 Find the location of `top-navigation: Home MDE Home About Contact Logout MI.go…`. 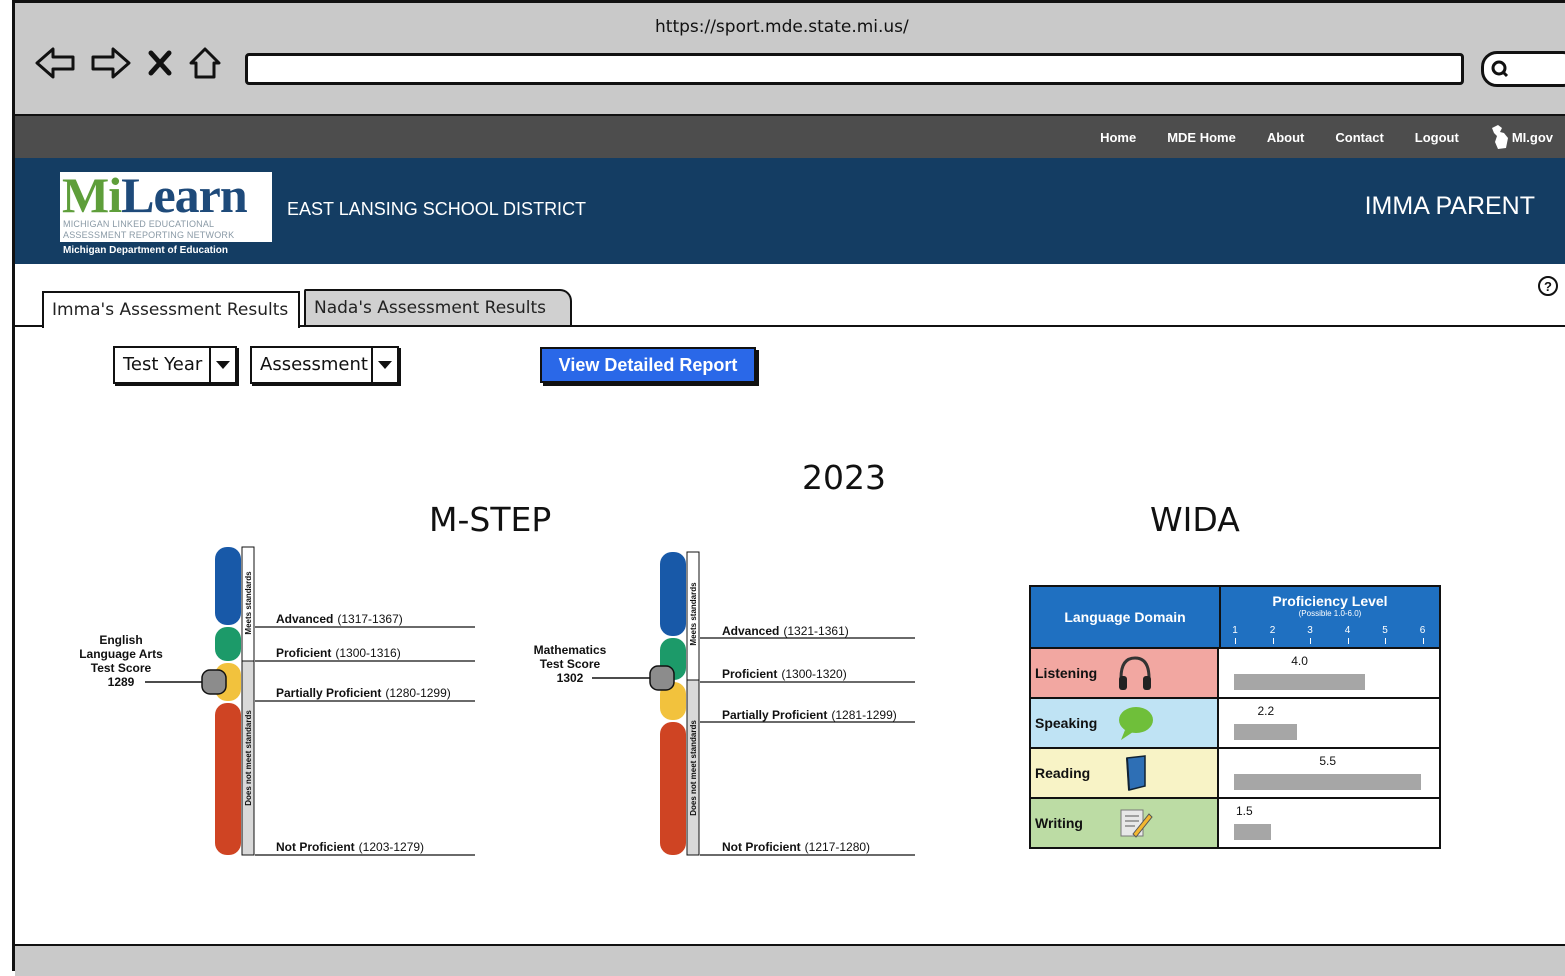

top-navigation: Home MDE Home About Contact Logout MI.go… is located at coordinates (790, 137).